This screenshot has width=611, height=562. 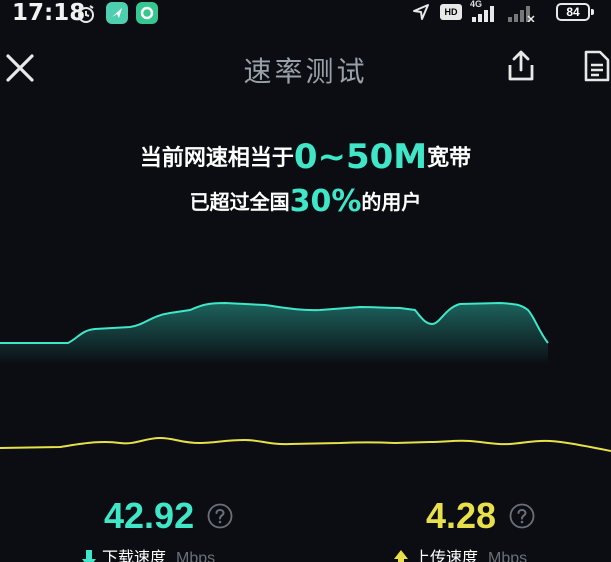 What do you see at coordinates (461, 515) in the screenshot?
I see `upload-speed-value: 4.28` at bounding box center [461, 515].